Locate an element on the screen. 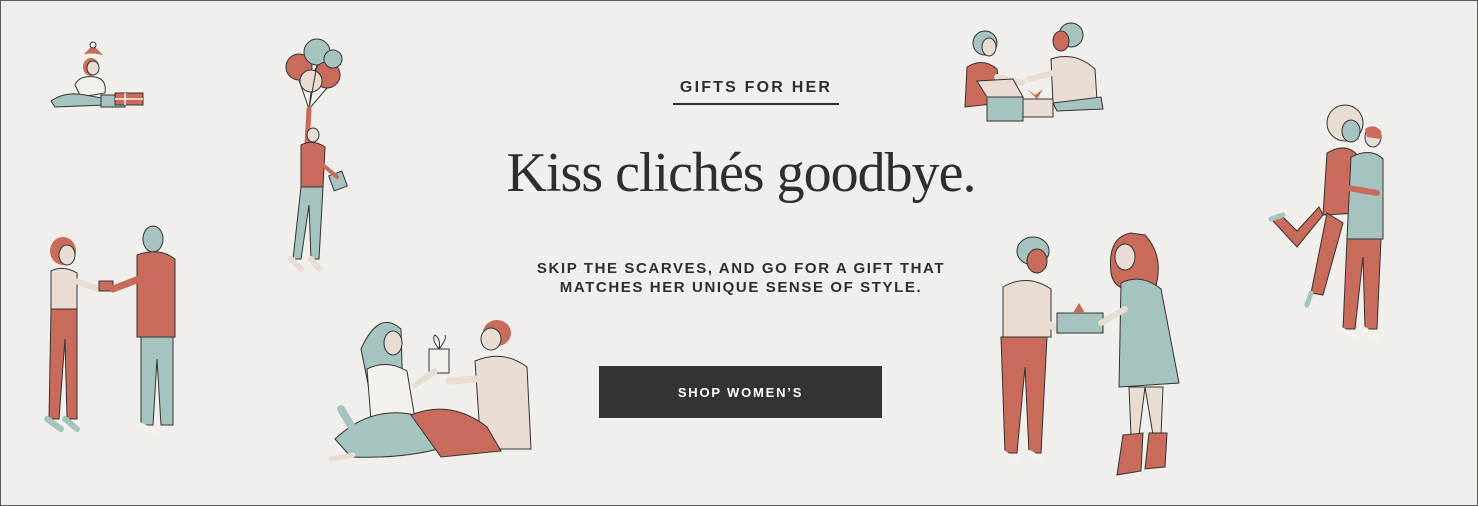  balloon-woman-illustration is located at coordinates (316, 155).